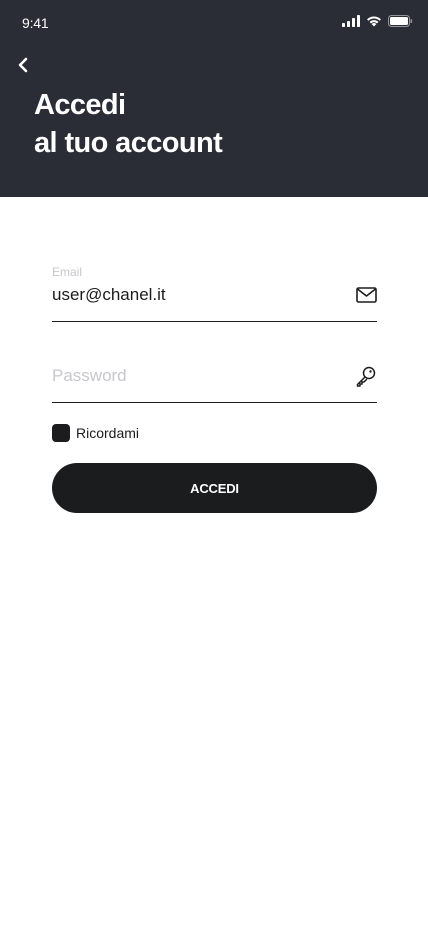  I want to click on signal-icon, so click(351, 23).